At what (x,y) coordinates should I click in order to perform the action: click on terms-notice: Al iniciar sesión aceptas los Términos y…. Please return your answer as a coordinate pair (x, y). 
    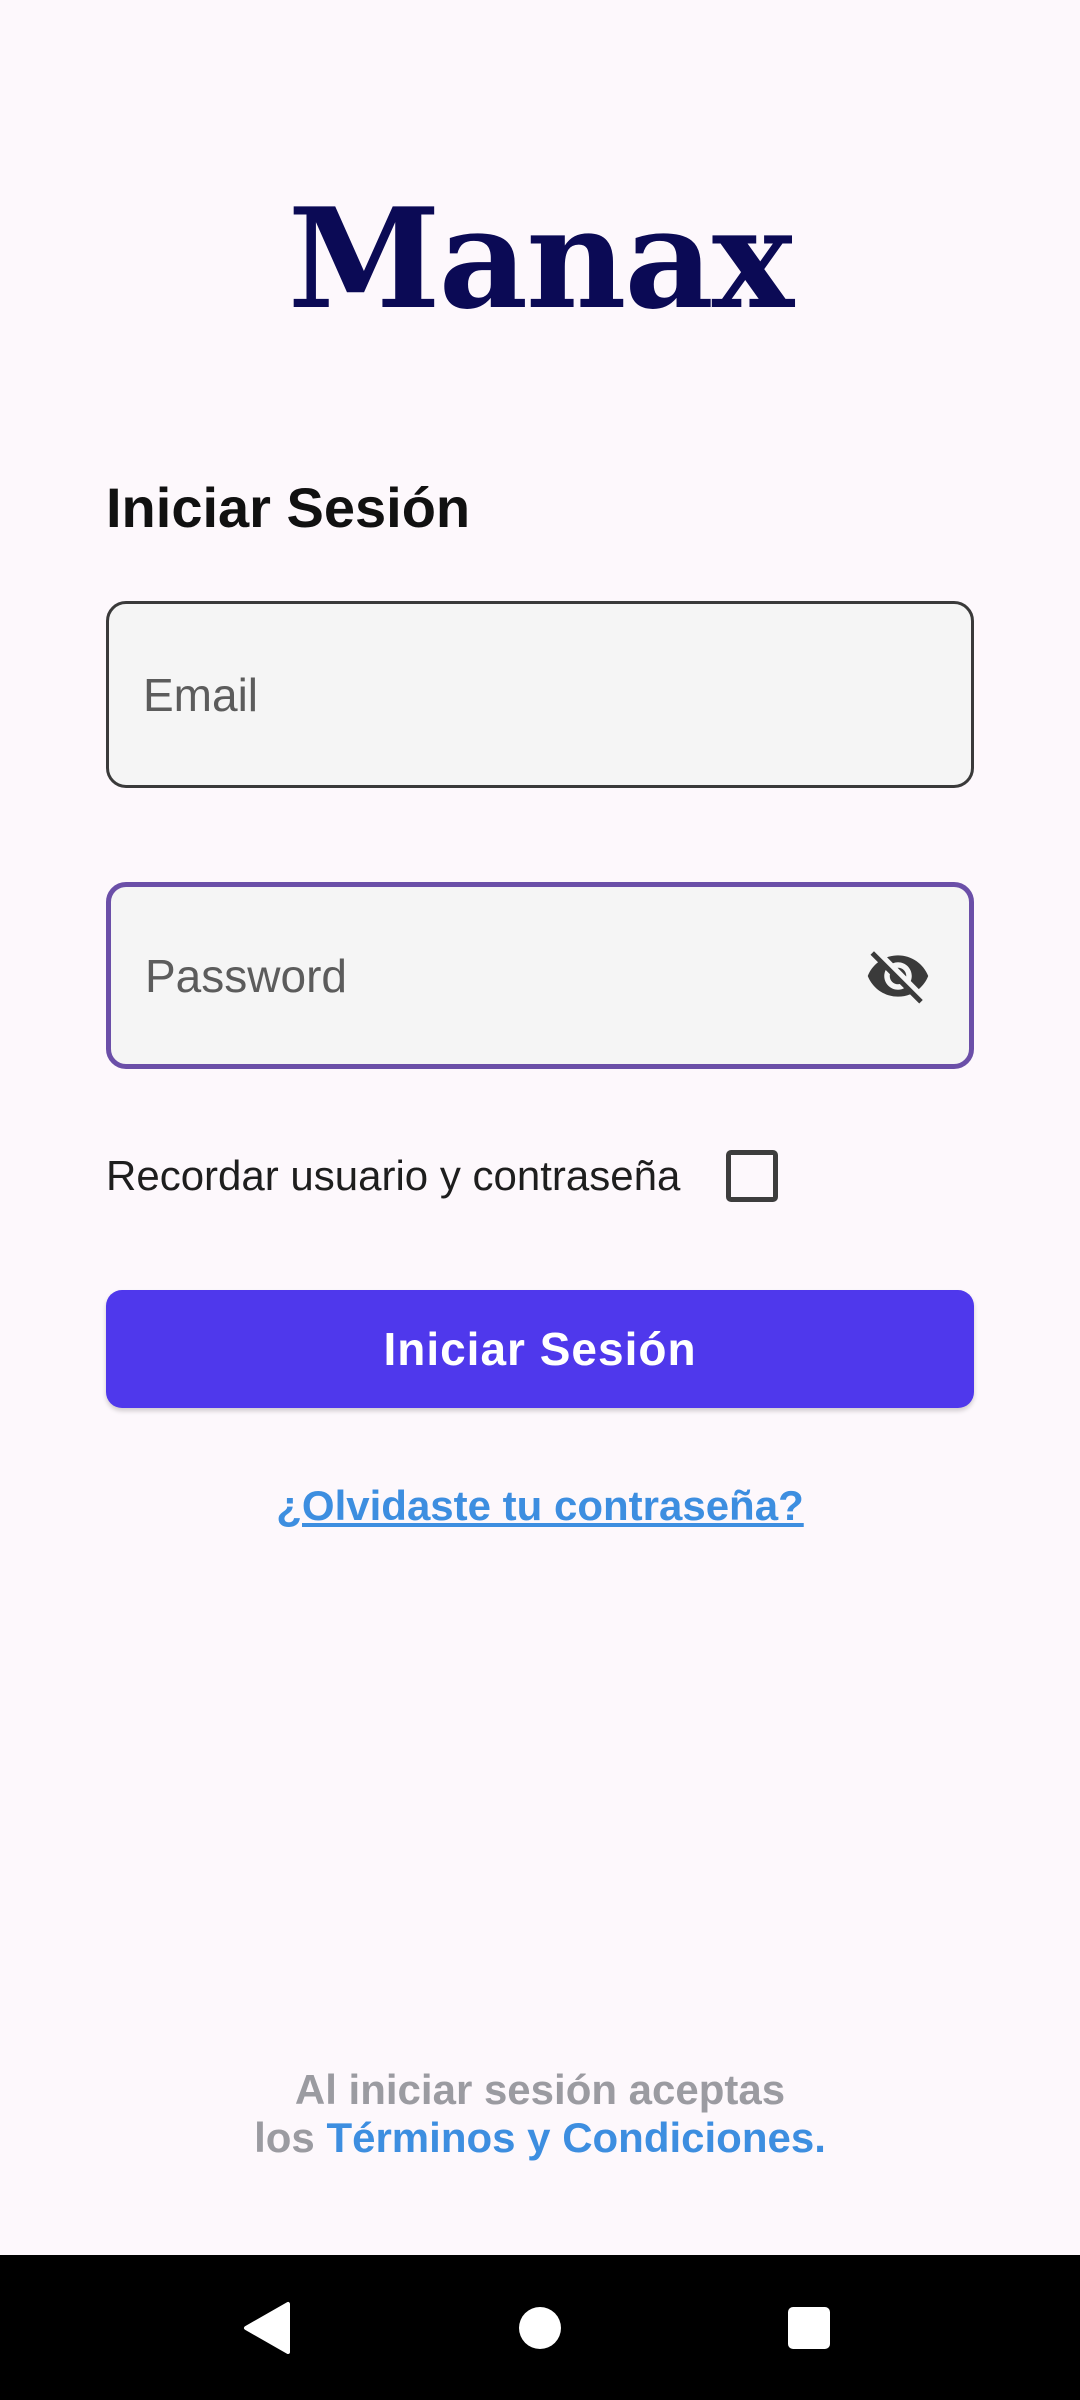
    Looking at the image, I should click on (540, 2114).